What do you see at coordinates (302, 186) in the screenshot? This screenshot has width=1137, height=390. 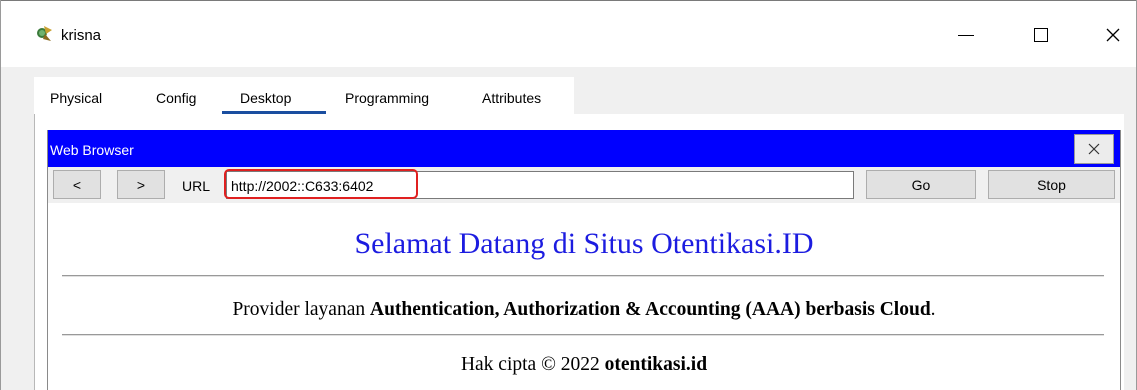 I see `url-value: http://2002::C633:6402` at bounding box center [302, 186].